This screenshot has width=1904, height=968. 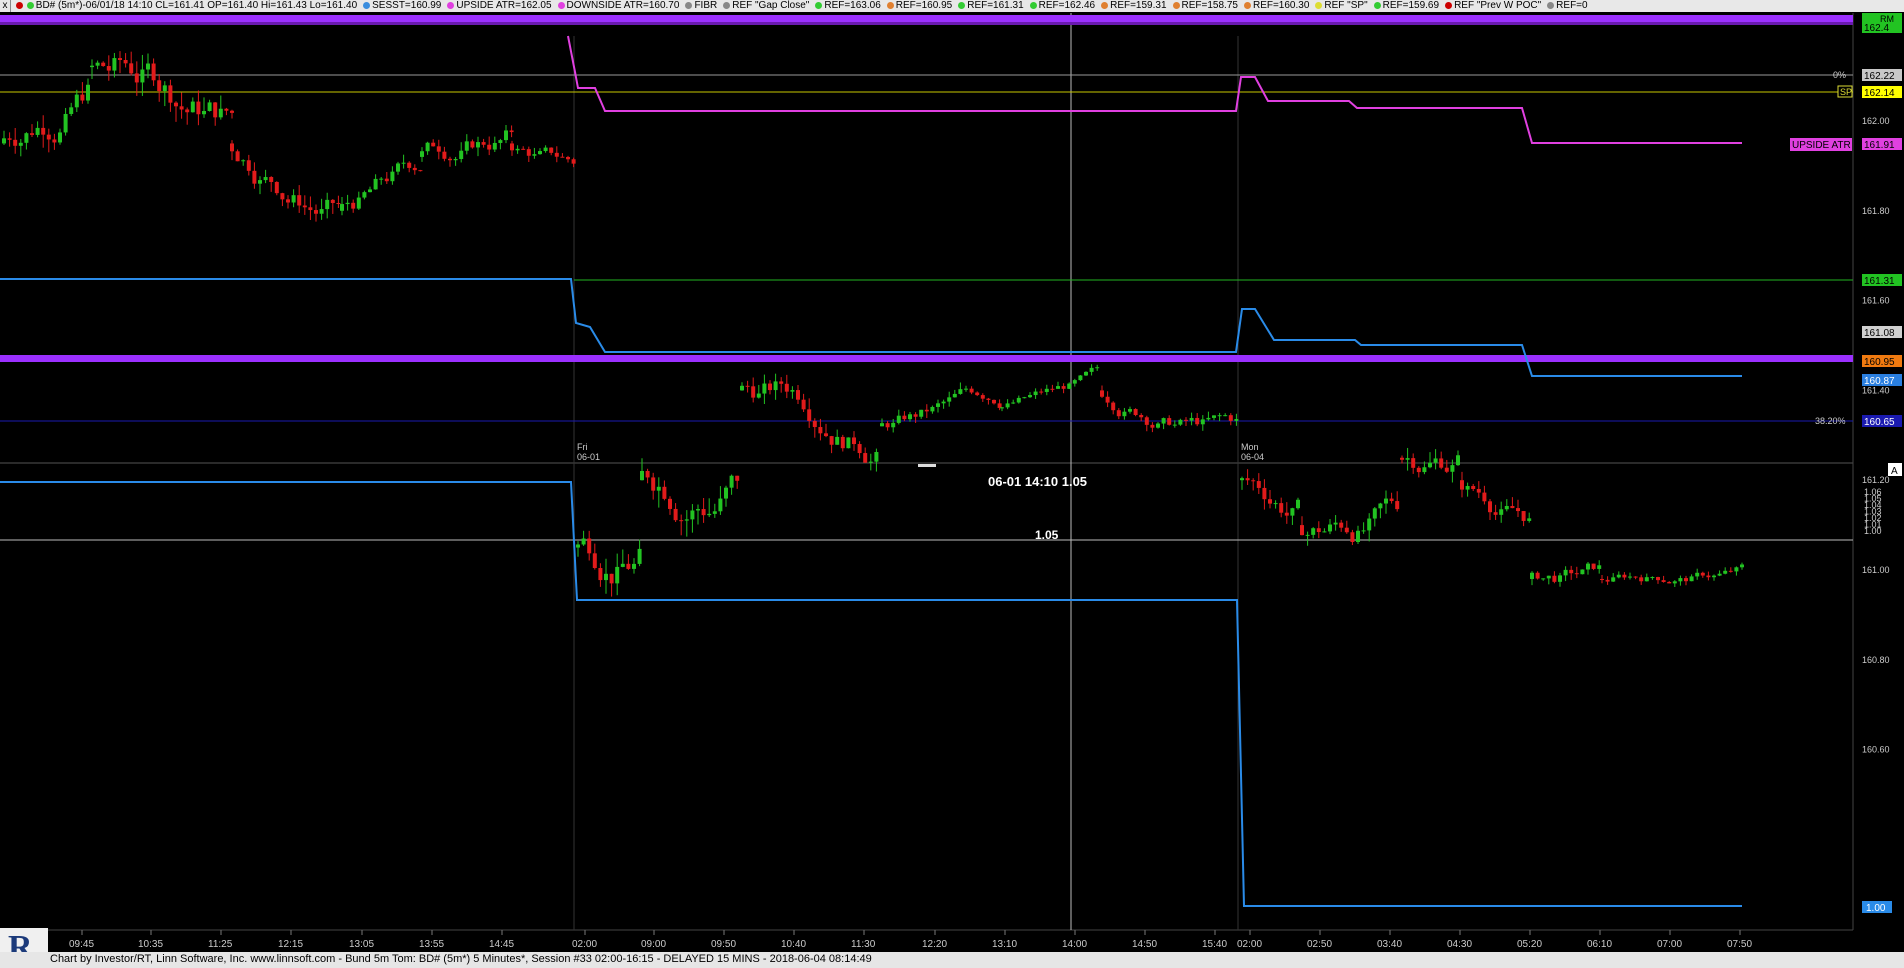 I want to click on purple-band-top-shadow, so click(x=926, y=23).